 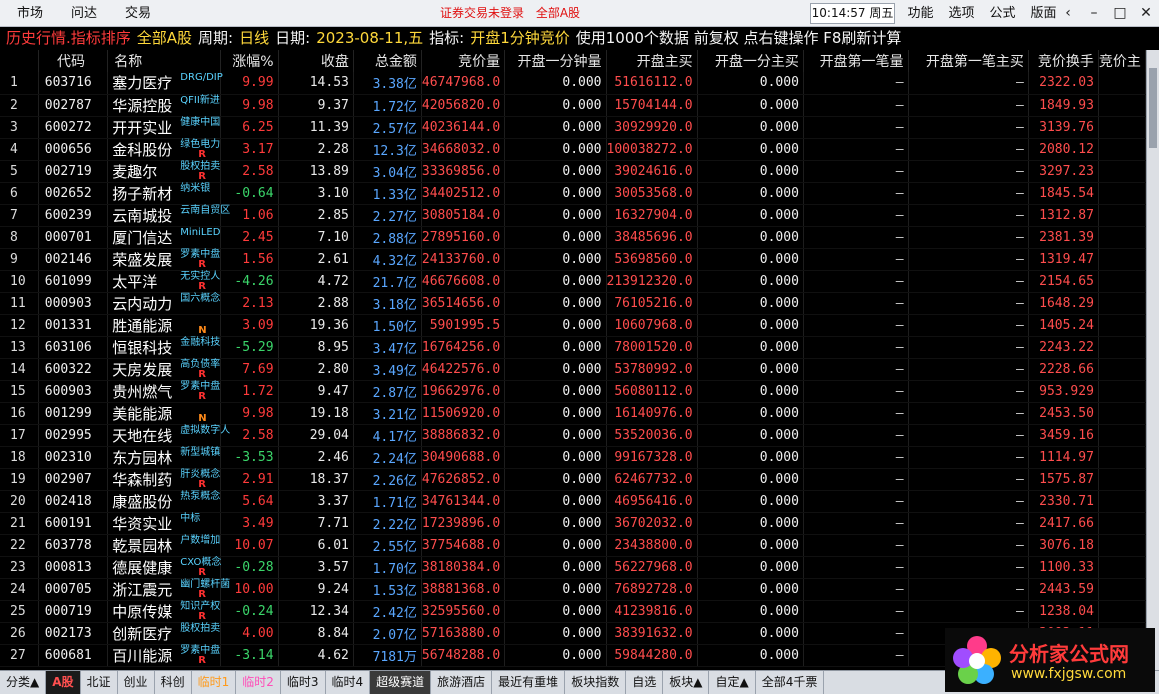 What do you see at coordinates (164, 61) in the screenshot?
I see `col-header-name: 名称` at bounding box center [164, 61].